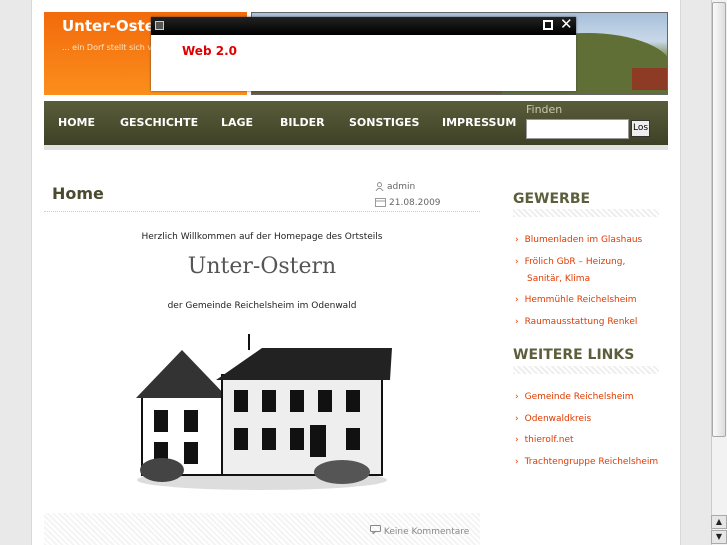 This screenshot has width=727, height=545. I want to click on sidebar-link-trachtengruppe: › Trachtengruppe Reichelsheim, so click(586, 462).